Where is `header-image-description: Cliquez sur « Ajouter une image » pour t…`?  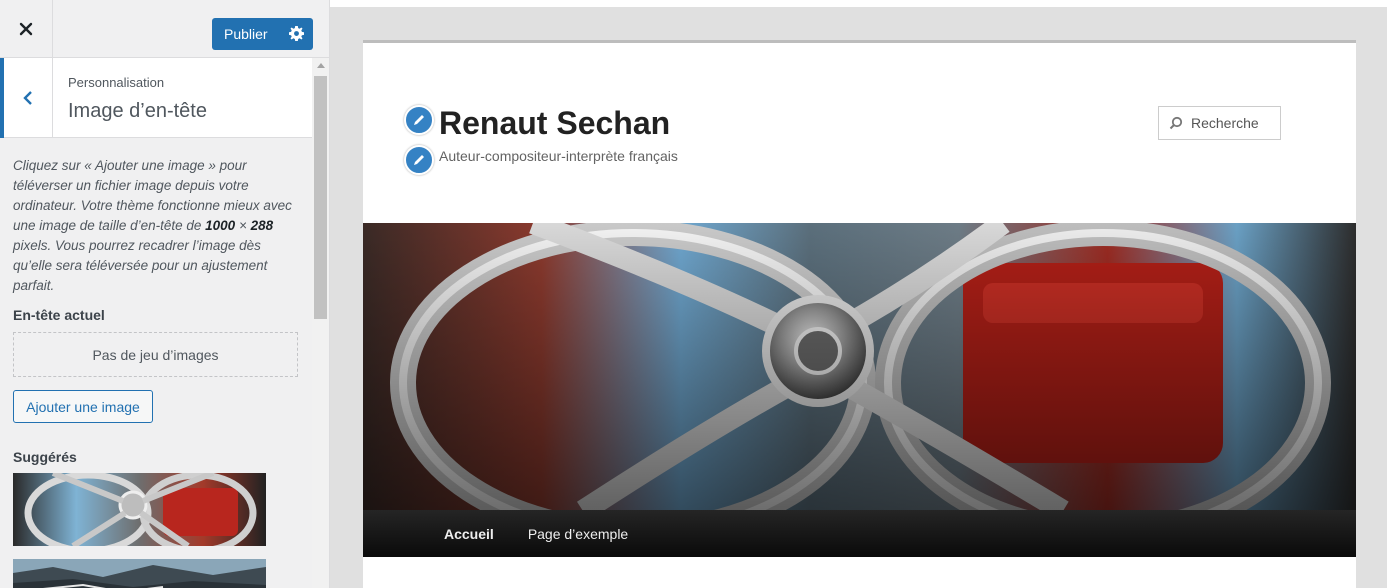
header-image-description: Cliquez sur « Ajouter une image » pour t… is located at coordinates (152, 225).